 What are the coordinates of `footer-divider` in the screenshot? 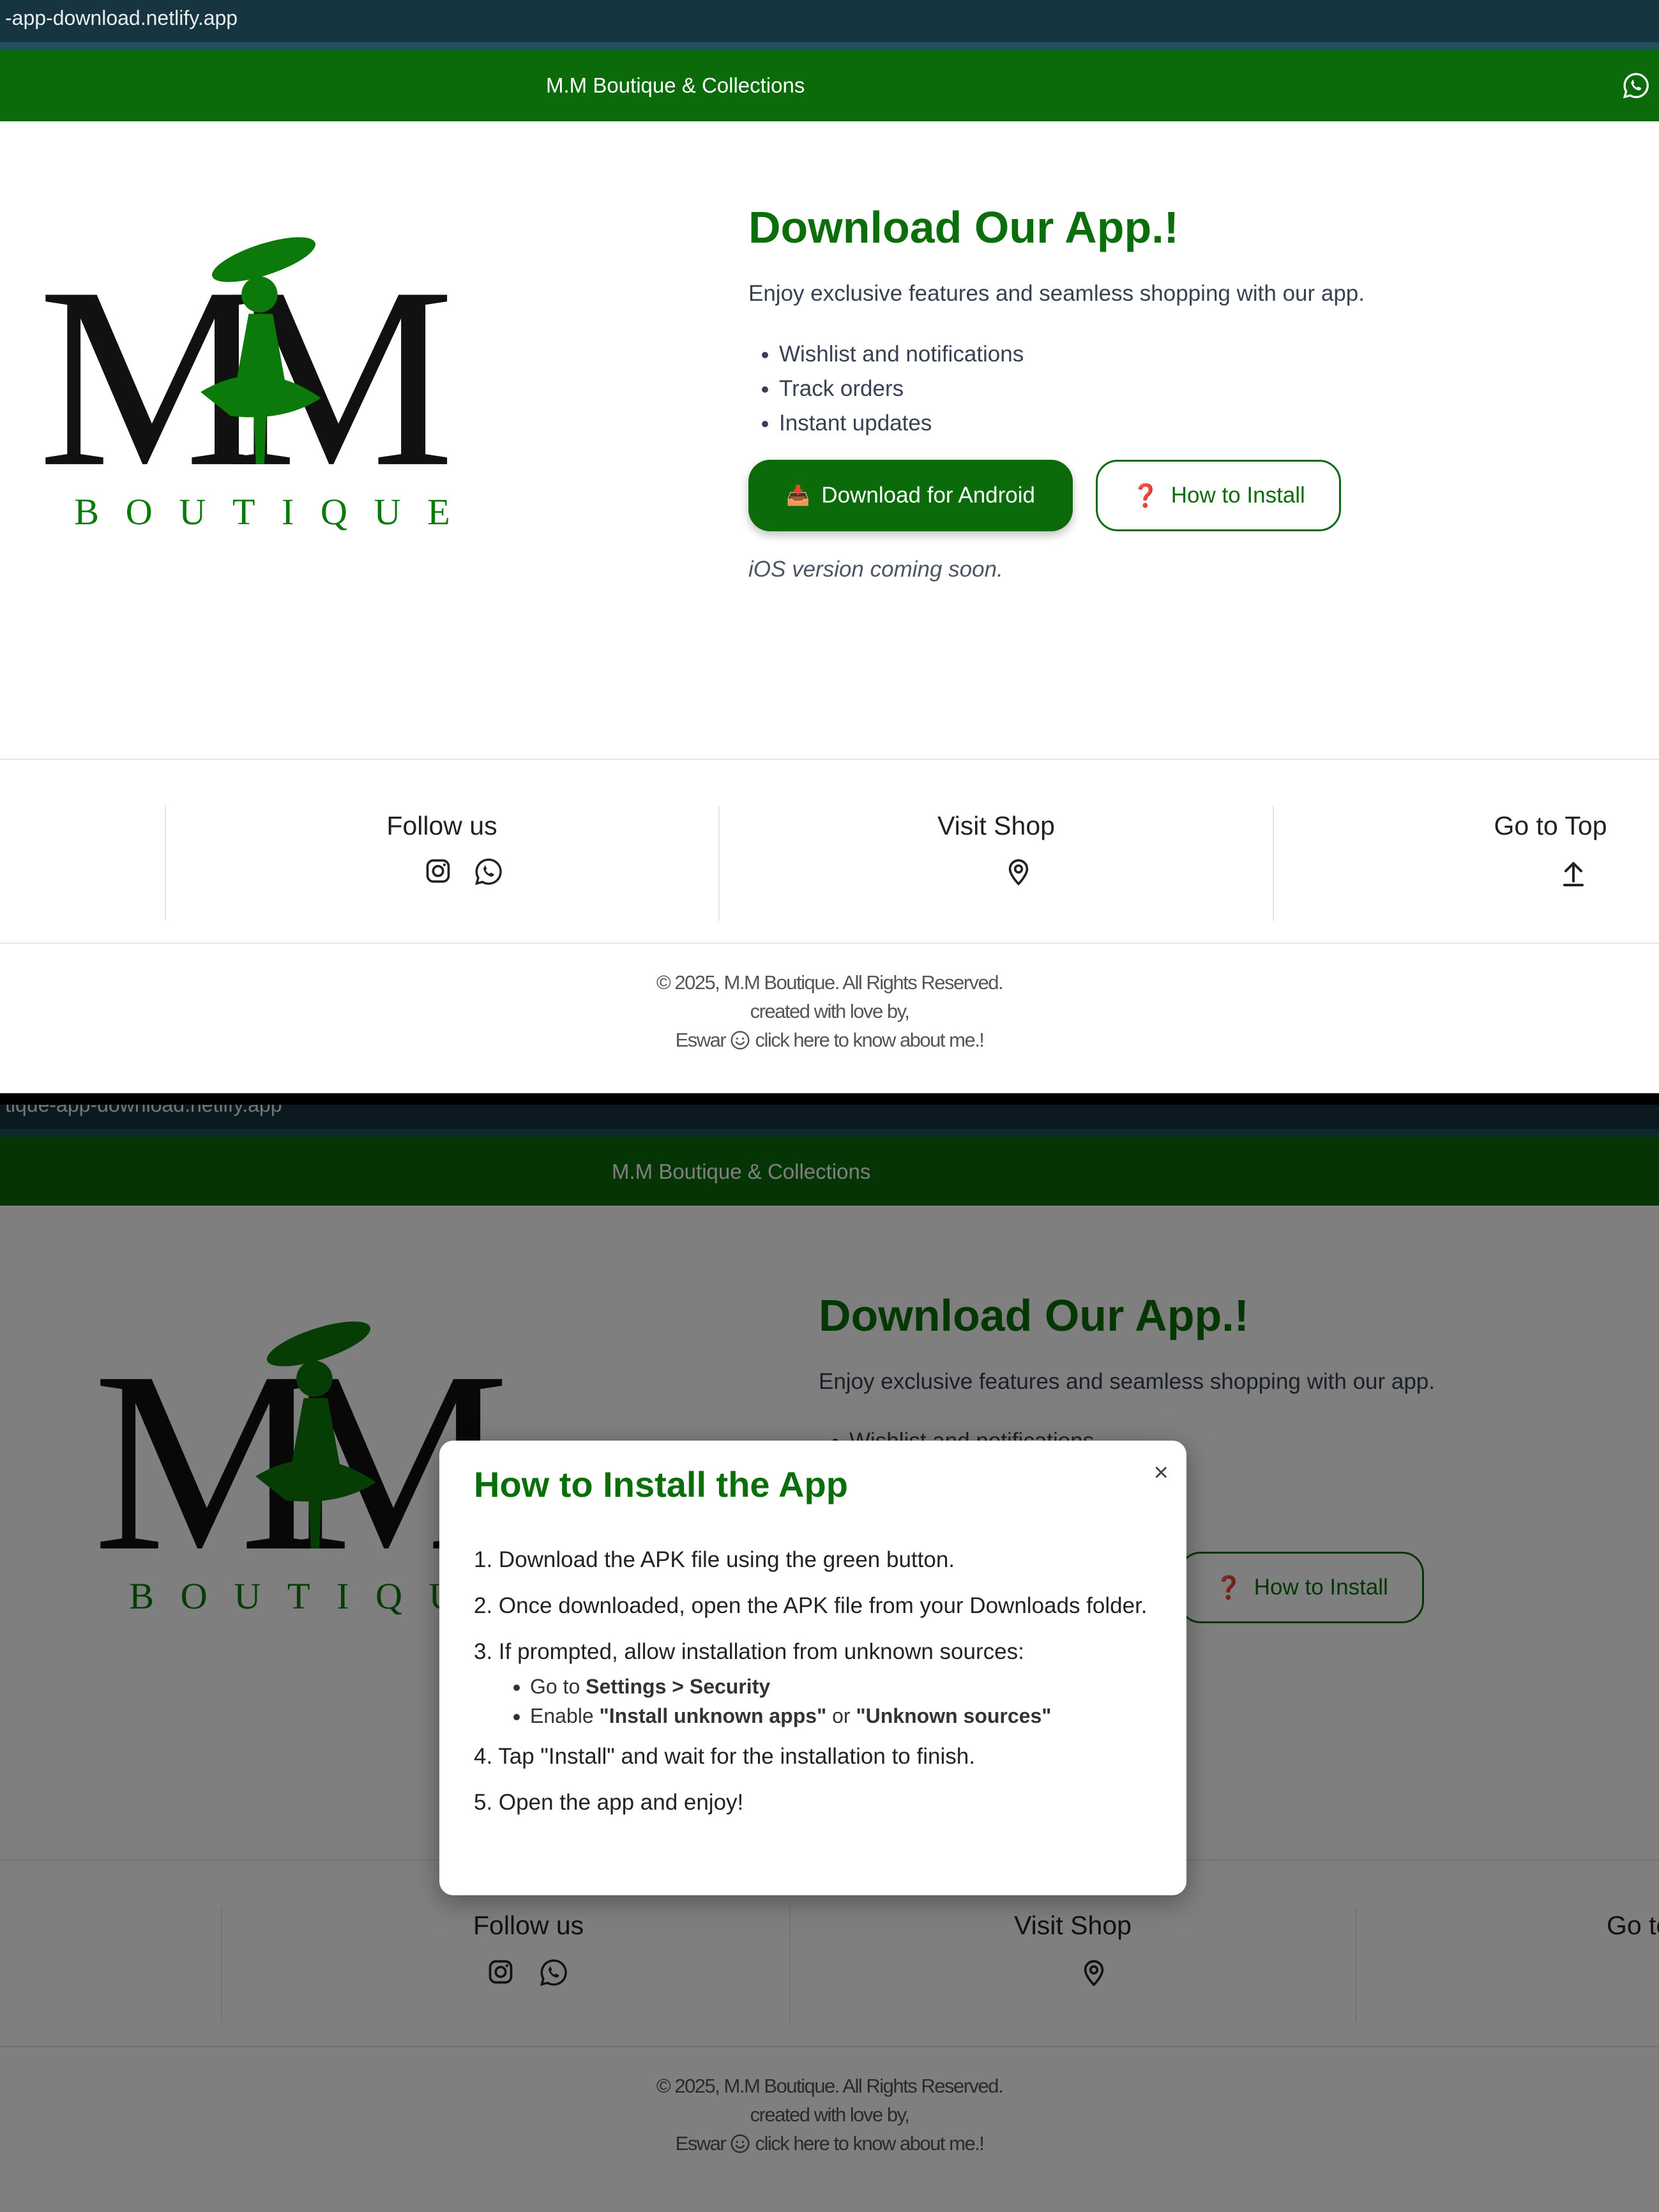 It's located at (830, 759).